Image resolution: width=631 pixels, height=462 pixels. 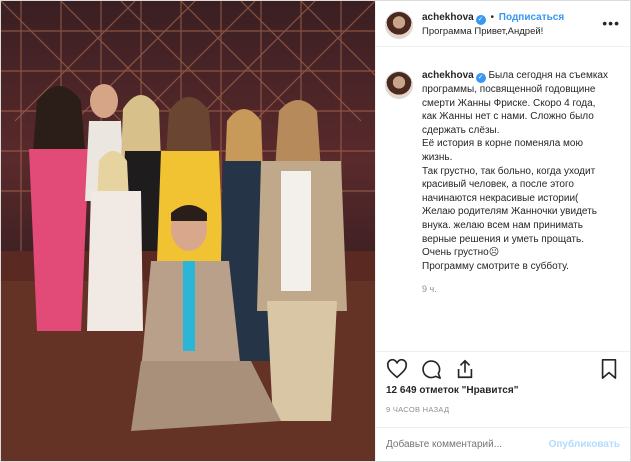 I want to click on author-avatar, so click(x=399, y=25).